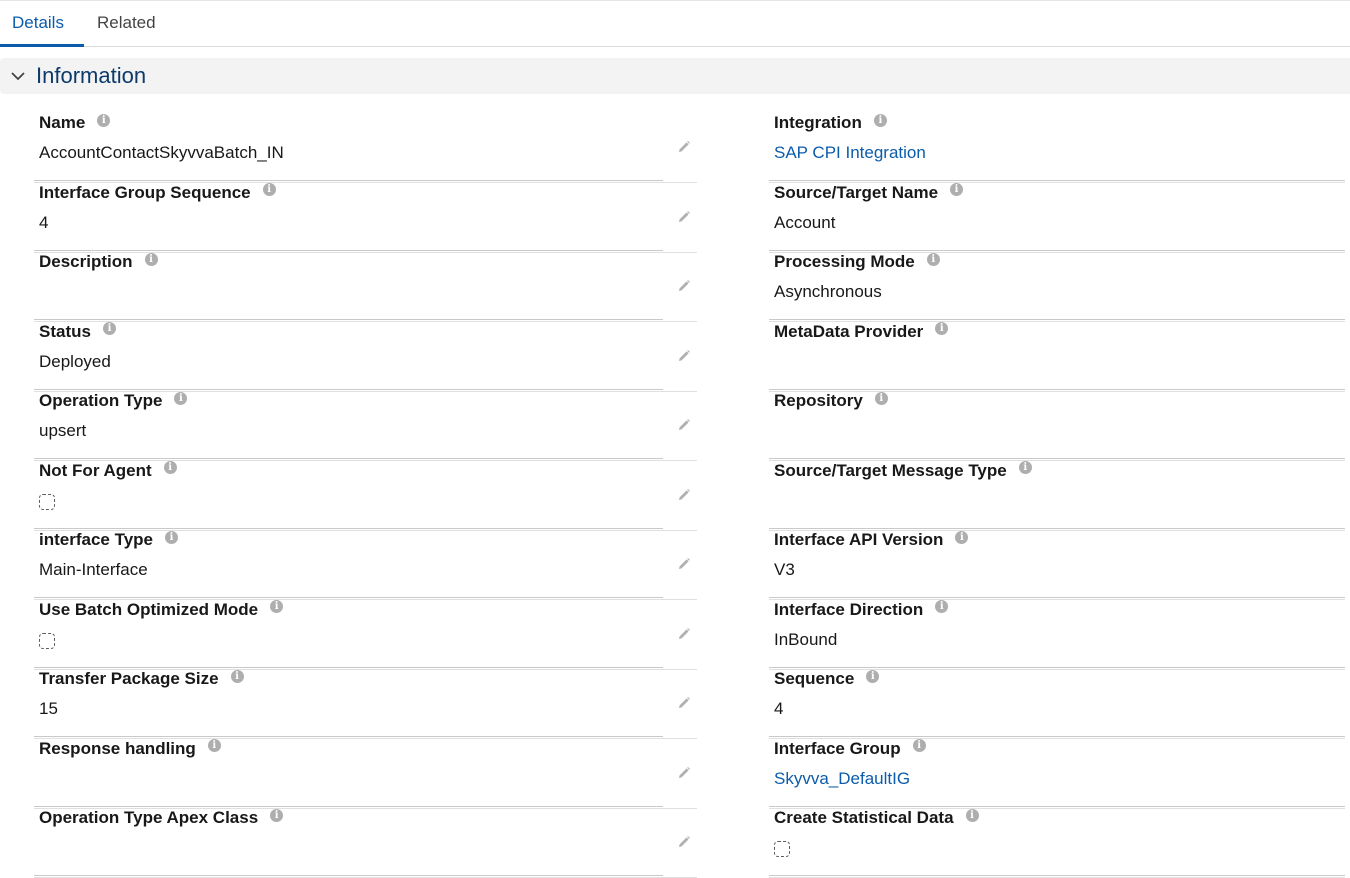 This screenshot has width=1350, height=878. Describe the element at coordinates (130, 749) in the screenshot. I see `field-label: Response handling i` at that location.